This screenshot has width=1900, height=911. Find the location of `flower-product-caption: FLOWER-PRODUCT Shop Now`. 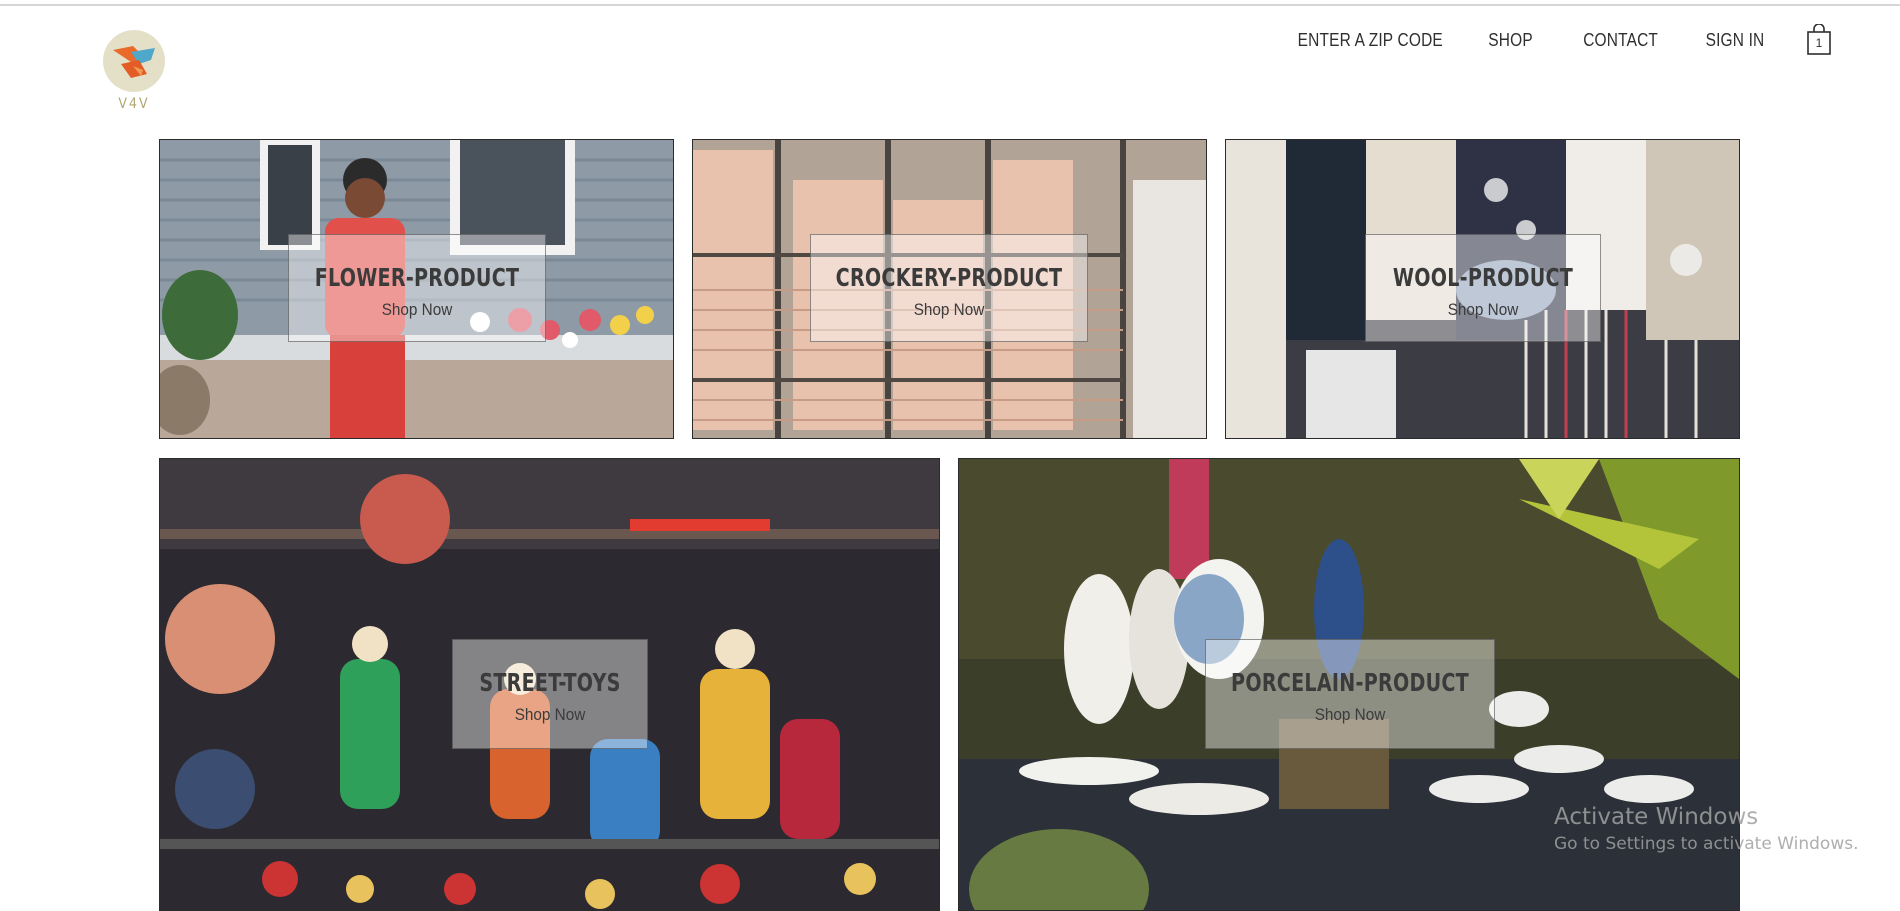

flower-product-caption: FLOWER-PRODUCT Shop Now is located at coordinates (417, 288).